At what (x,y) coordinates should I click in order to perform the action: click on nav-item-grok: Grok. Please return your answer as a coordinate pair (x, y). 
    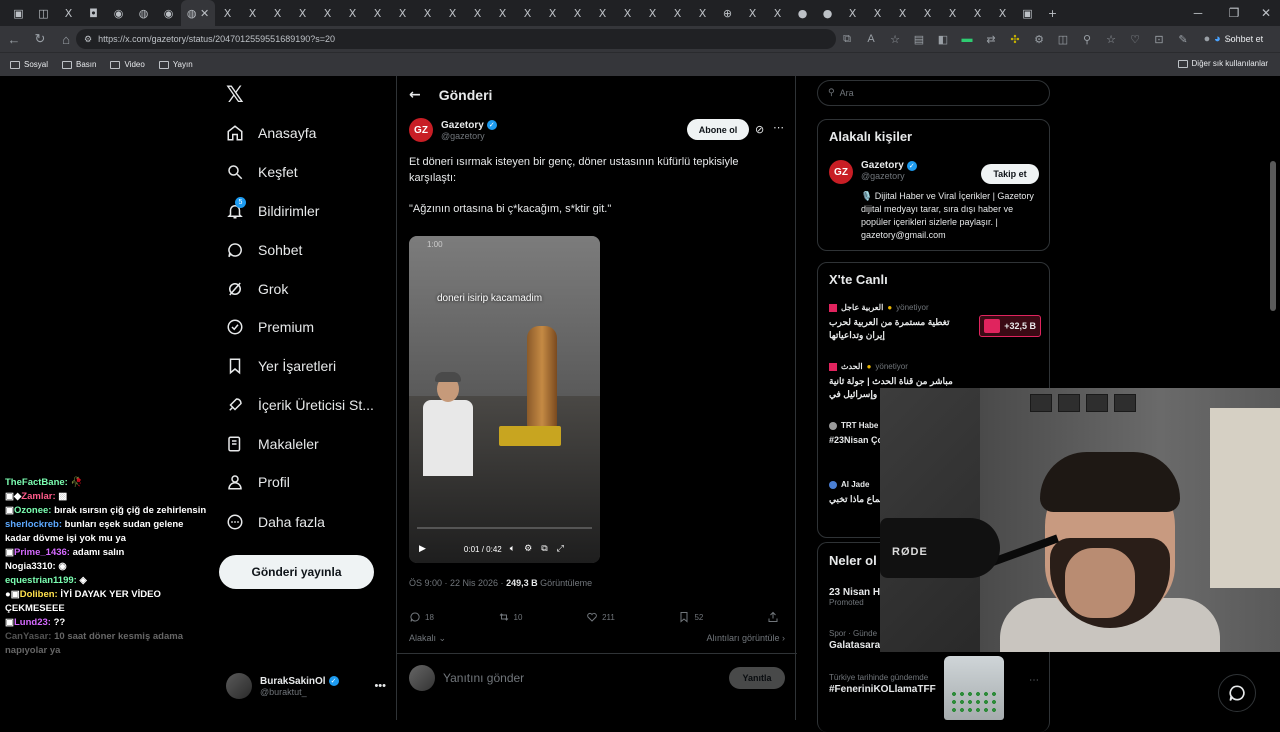
    Looking at the image, I should click on (257, 289).